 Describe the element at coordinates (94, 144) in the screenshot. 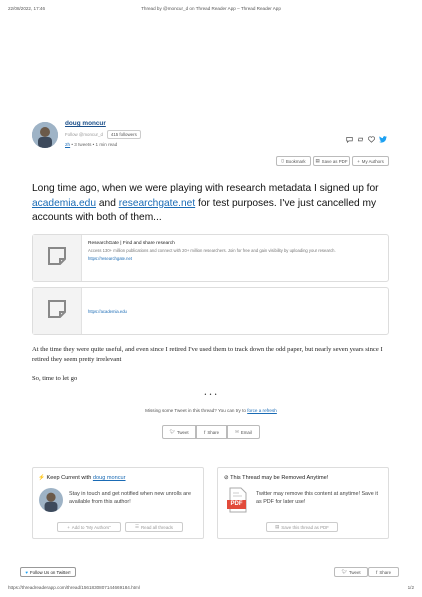

I see `thread-meta: • 3 tweets • 1 min read` at that location.